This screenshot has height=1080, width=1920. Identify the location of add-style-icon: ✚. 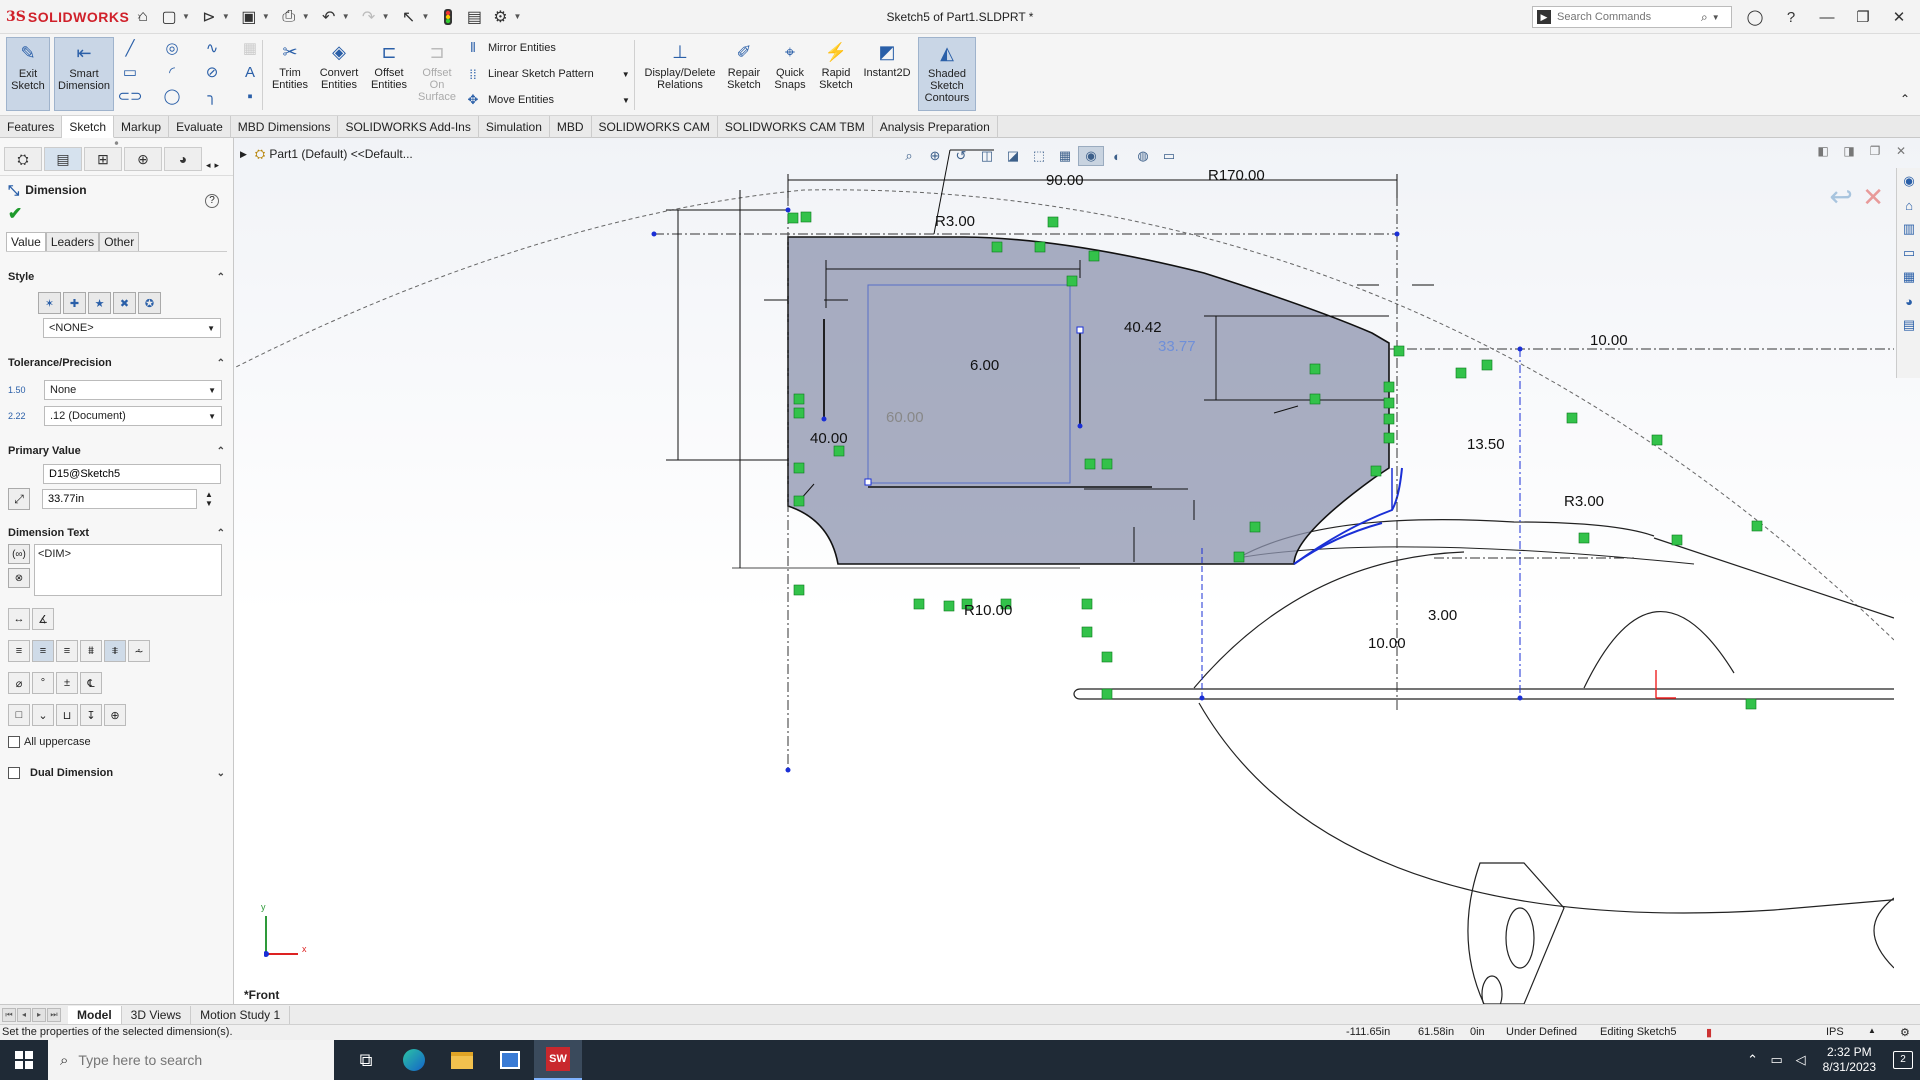
(74, 303).